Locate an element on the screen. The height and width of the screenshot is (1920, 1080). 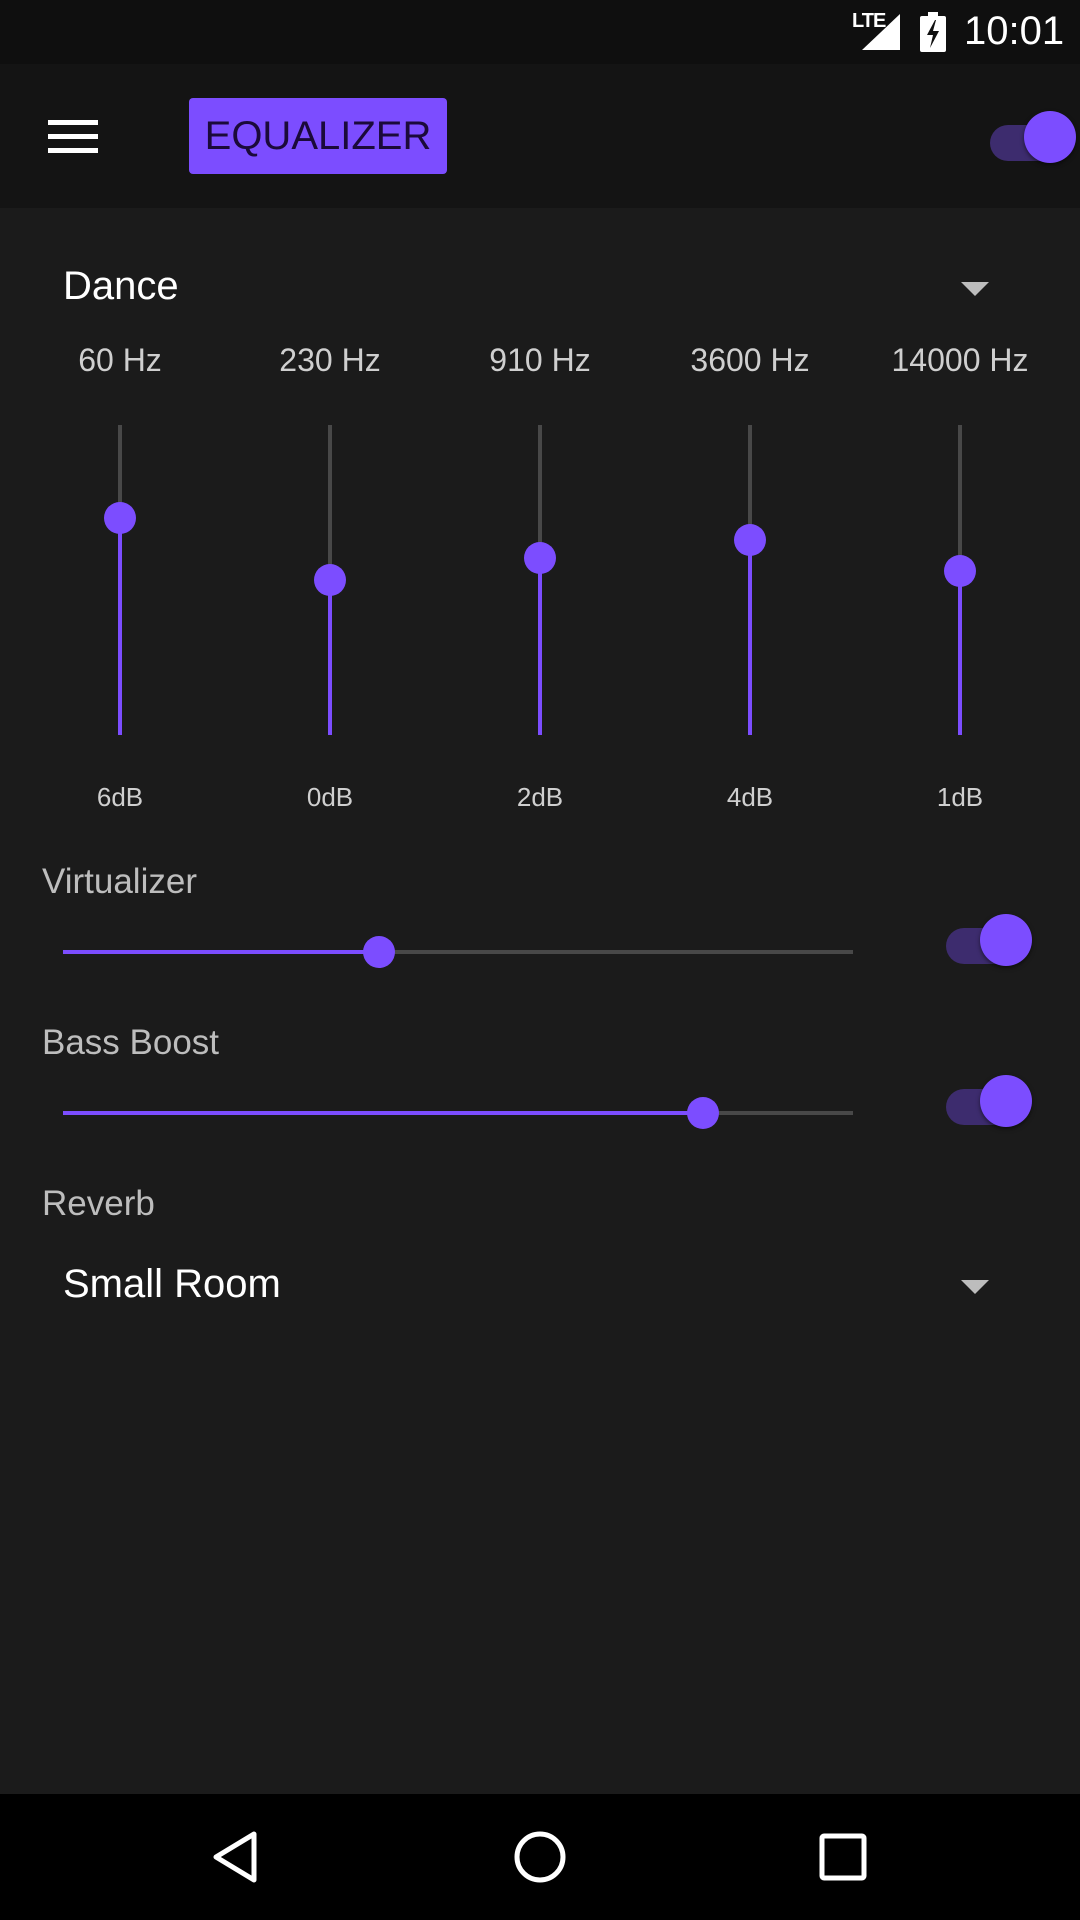
reverb-dropdown: Small Room is located at coordinates (540, 1284).